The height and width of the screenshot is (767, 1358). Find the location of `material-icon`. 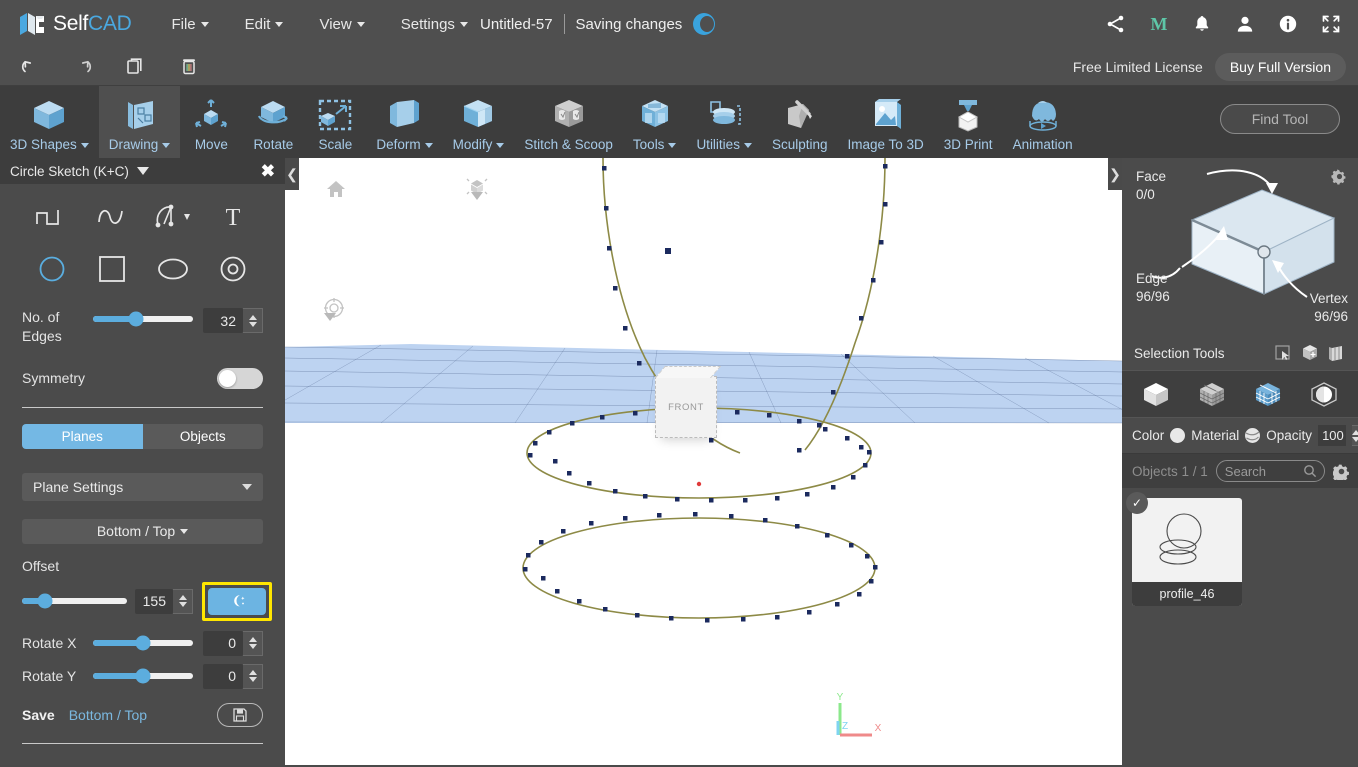

material-icon is located at coordinates (1253, 435).